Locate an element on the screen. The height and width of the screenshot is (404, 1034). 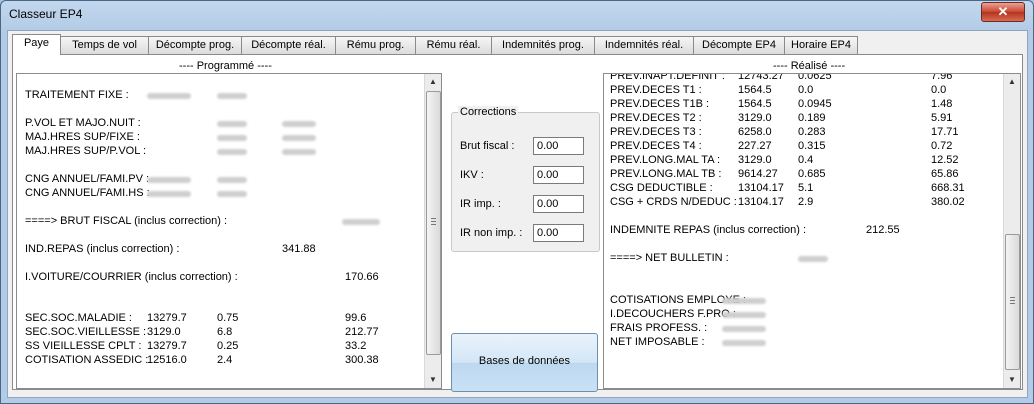
tab-rému-réal: Rému réal. is located at coordinates (453, 45).